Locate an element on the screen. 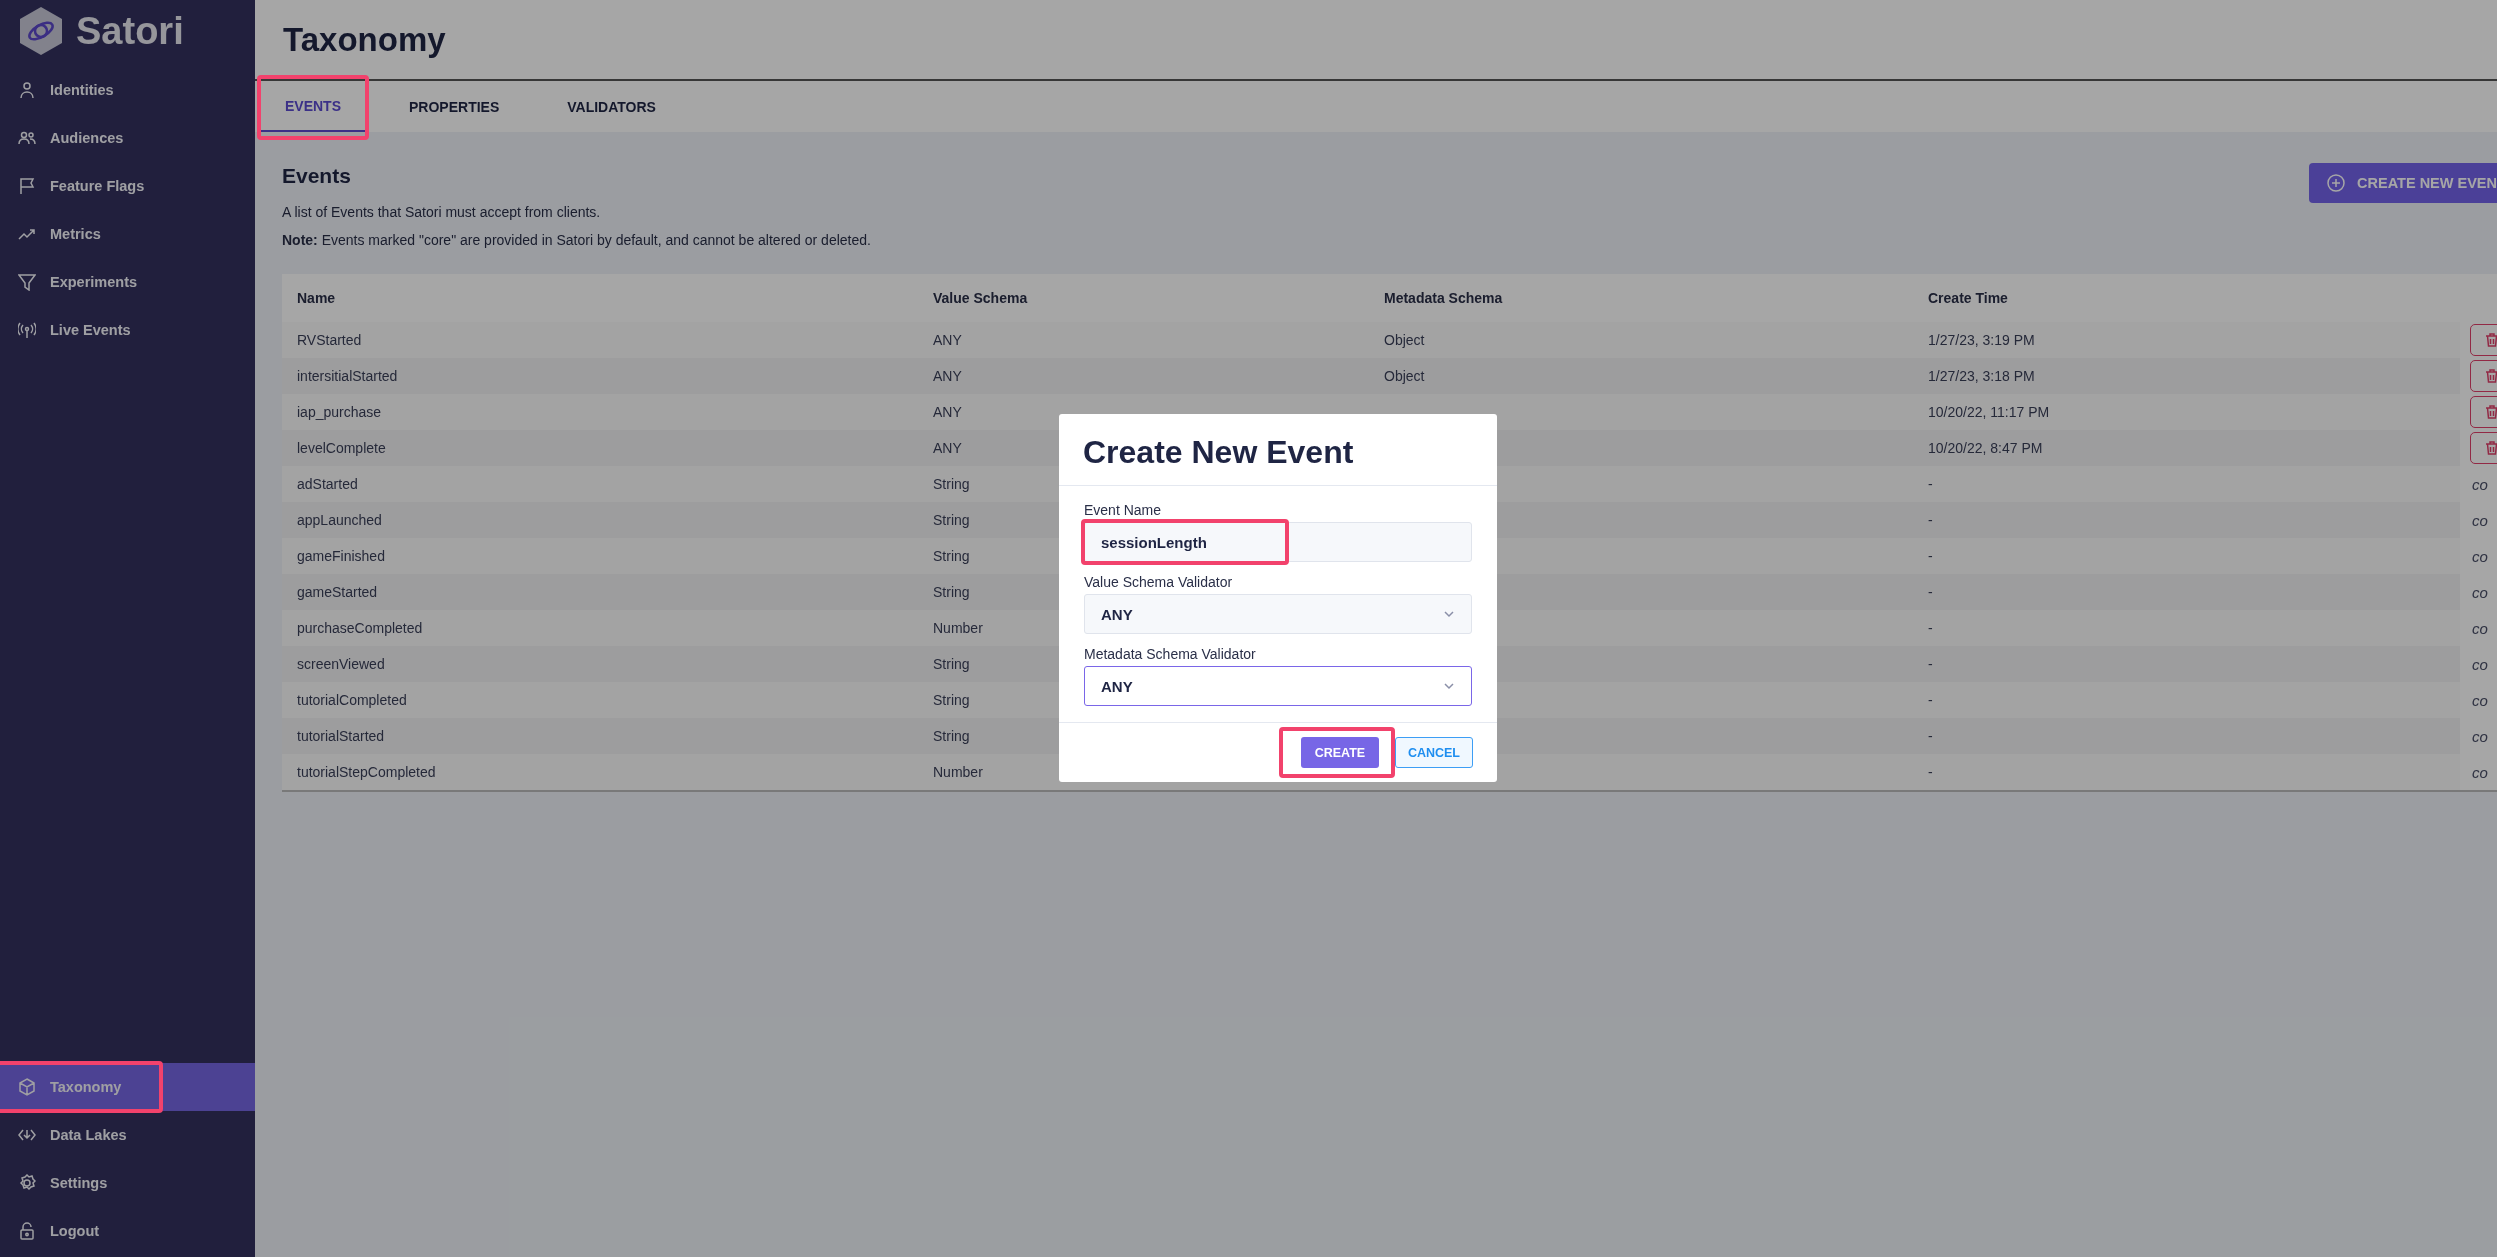 The width and height of the screenshot is (2497, 1257). plus-circle-icon is located at coordinates (2336, 183).